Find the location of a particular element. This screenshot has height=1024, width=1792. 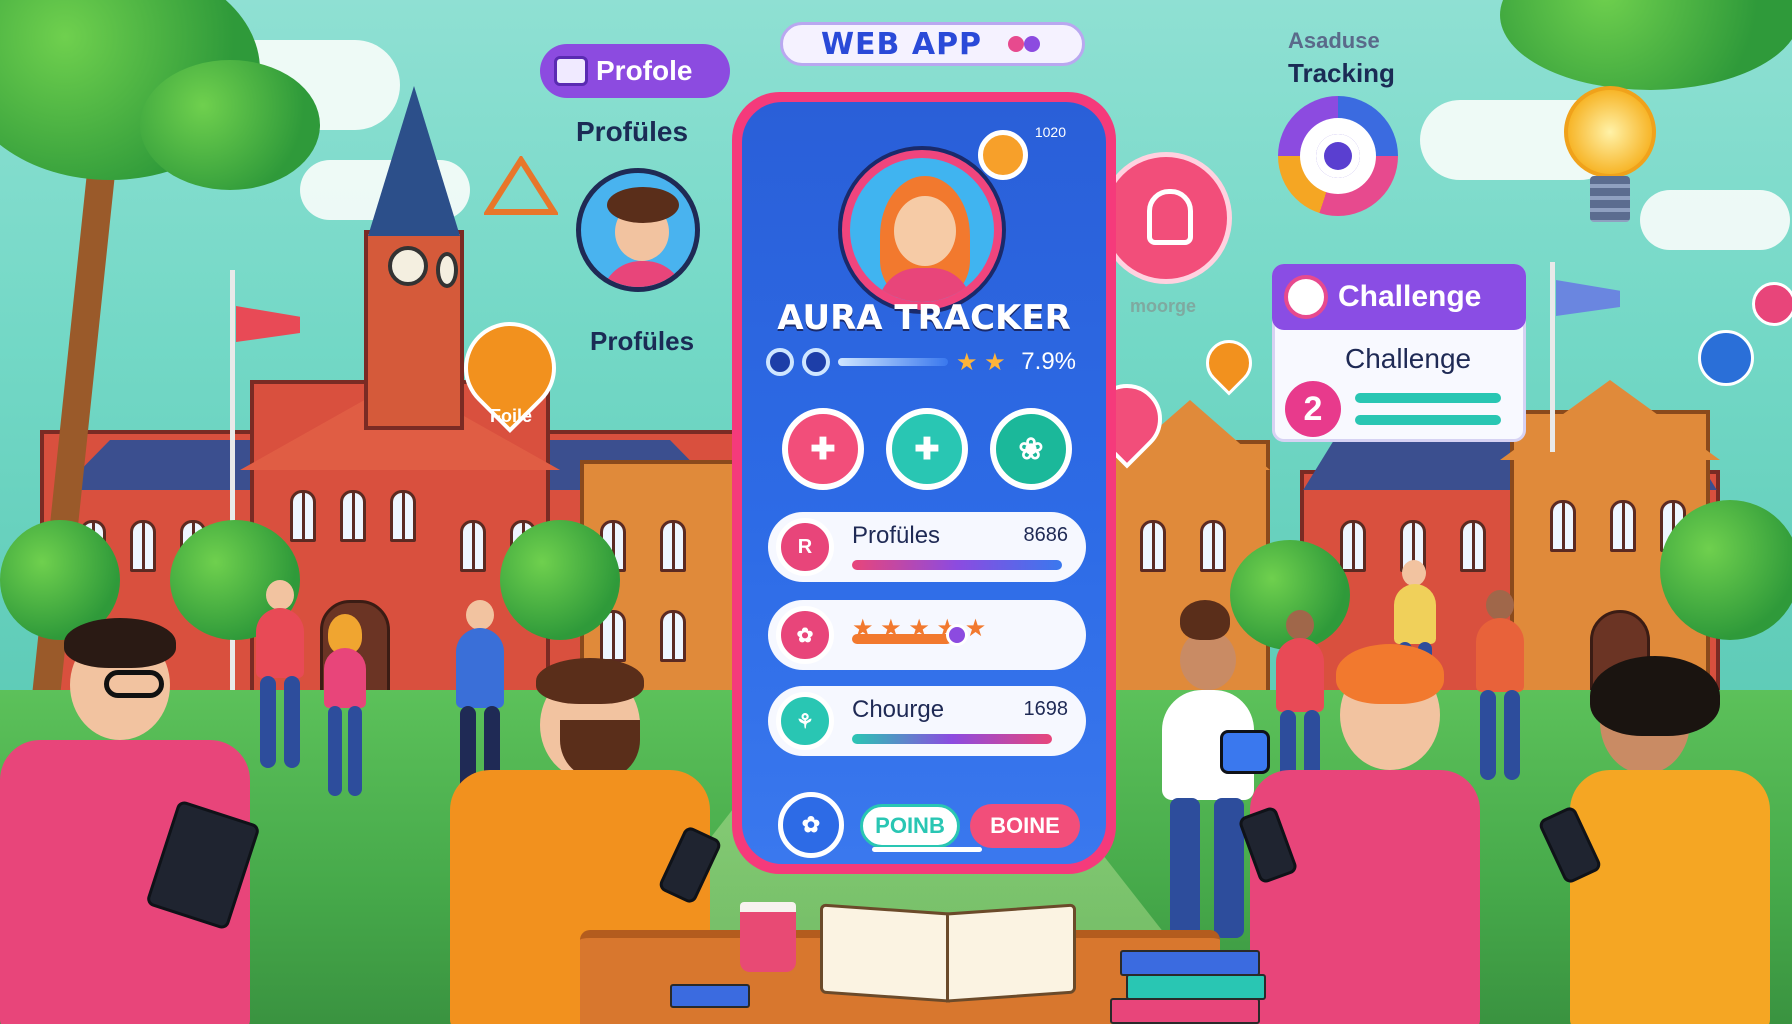

app-title: AURA TRACKER is located at coordinates (924, 318).